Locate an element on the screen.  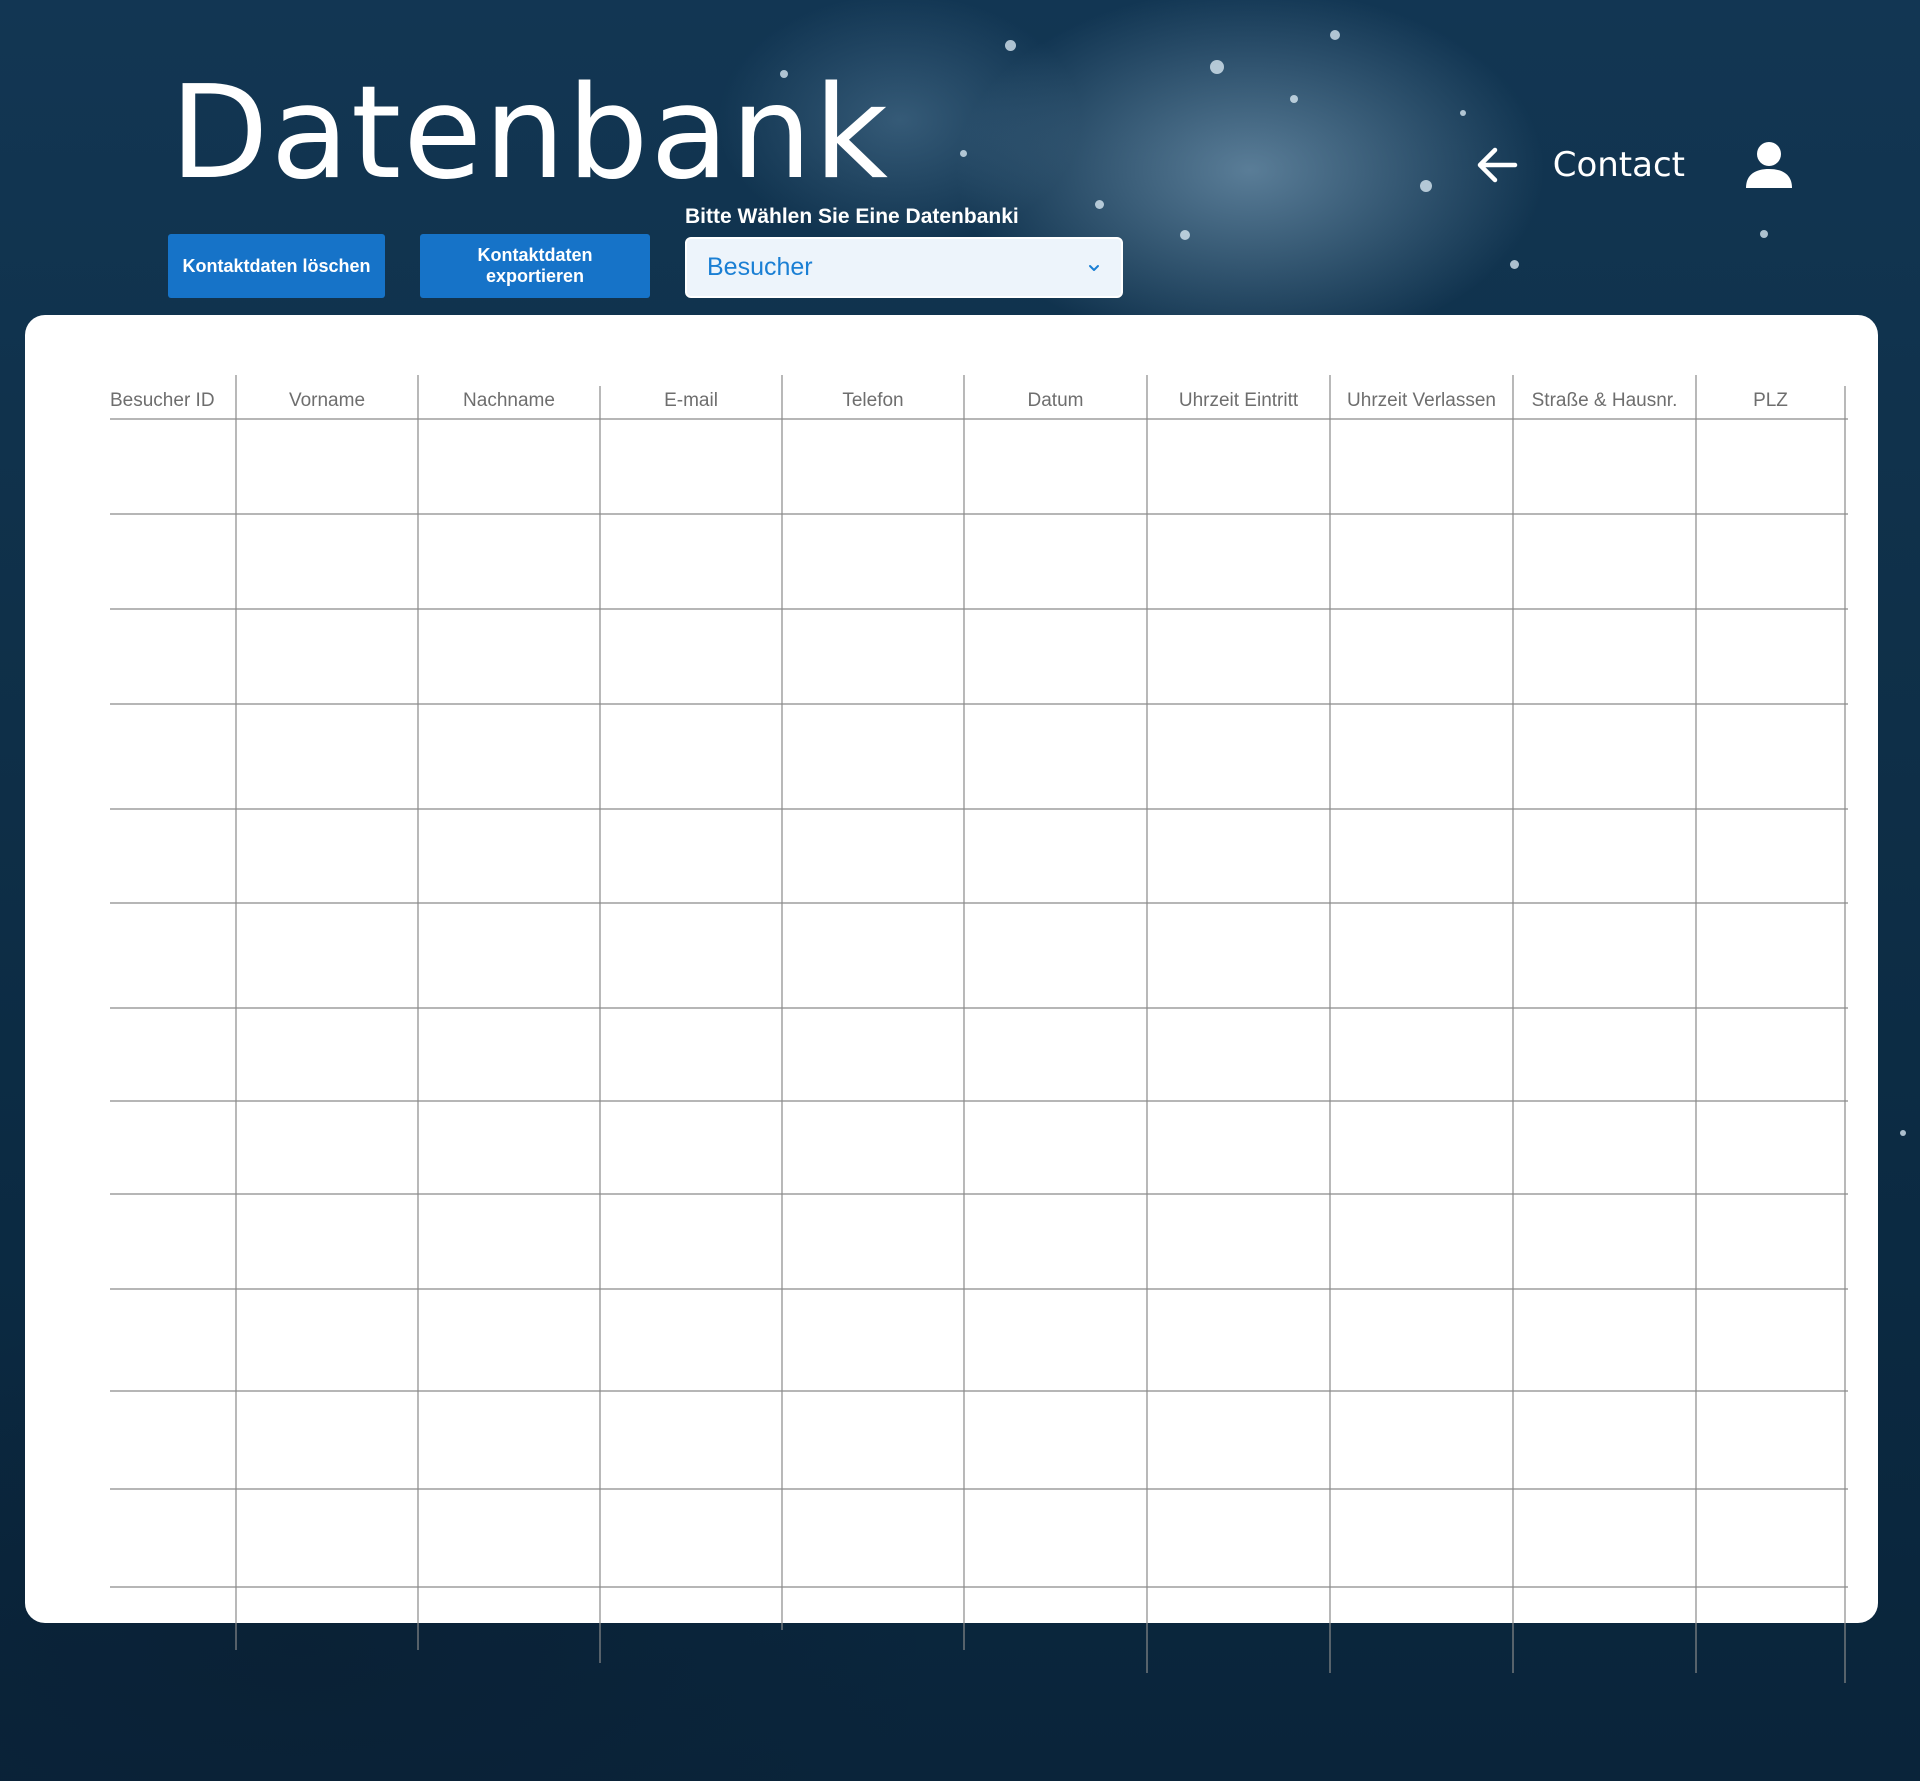
export-contacts-button: Kontaktdaten exportieren is located at coordinates (535, 266).